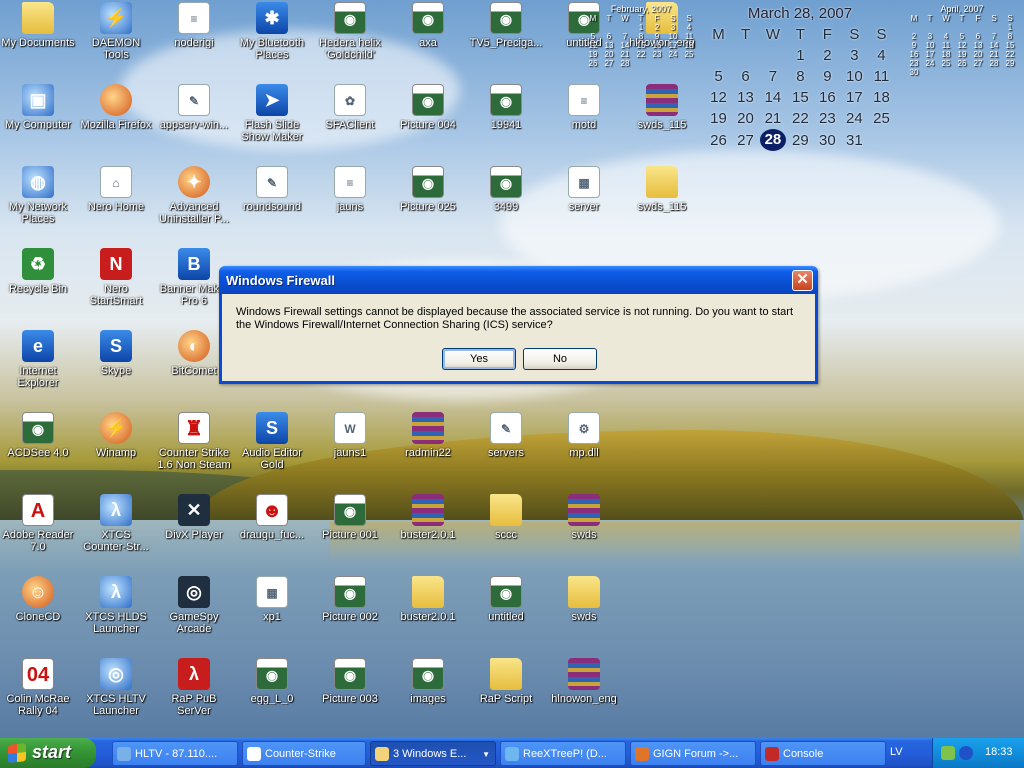 The image size is (1024, 768). Describe the element at coordinates (194, 517) in the screenshot. I see `desktop-icon-divx-player: ✕ DivX Player` at that location.